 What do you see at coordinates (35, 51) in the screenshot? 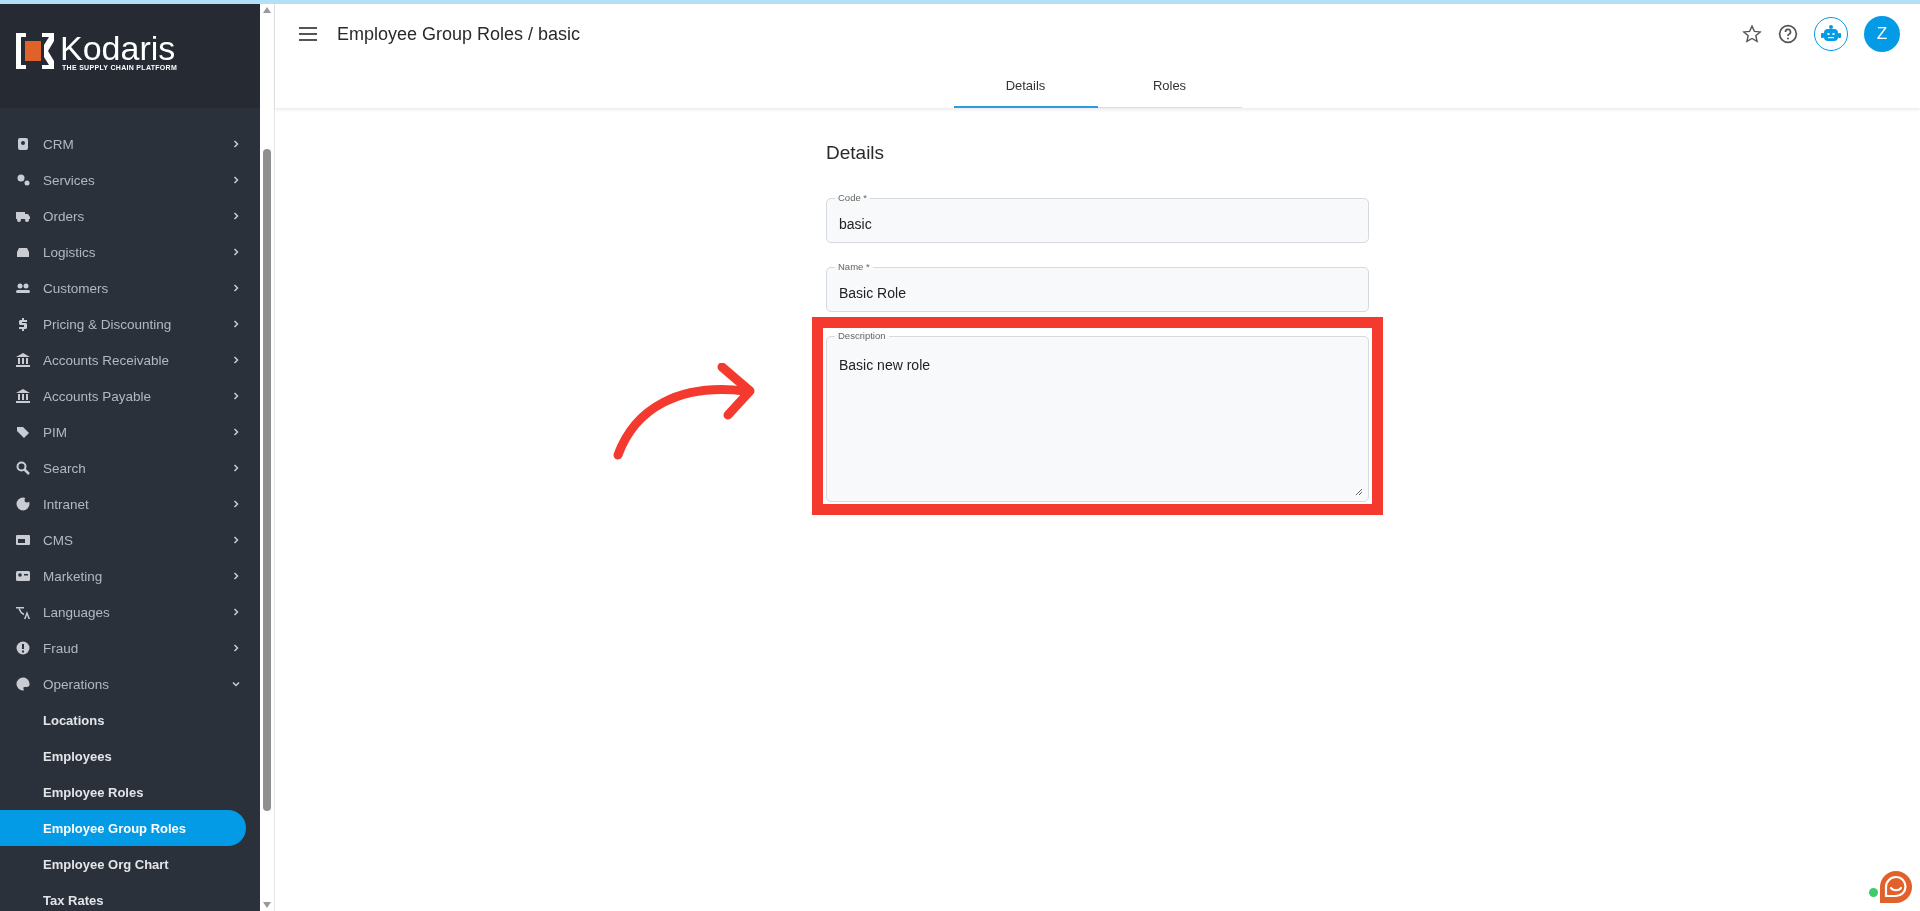
I see `logo-icon` at bounding box center [35, 51].